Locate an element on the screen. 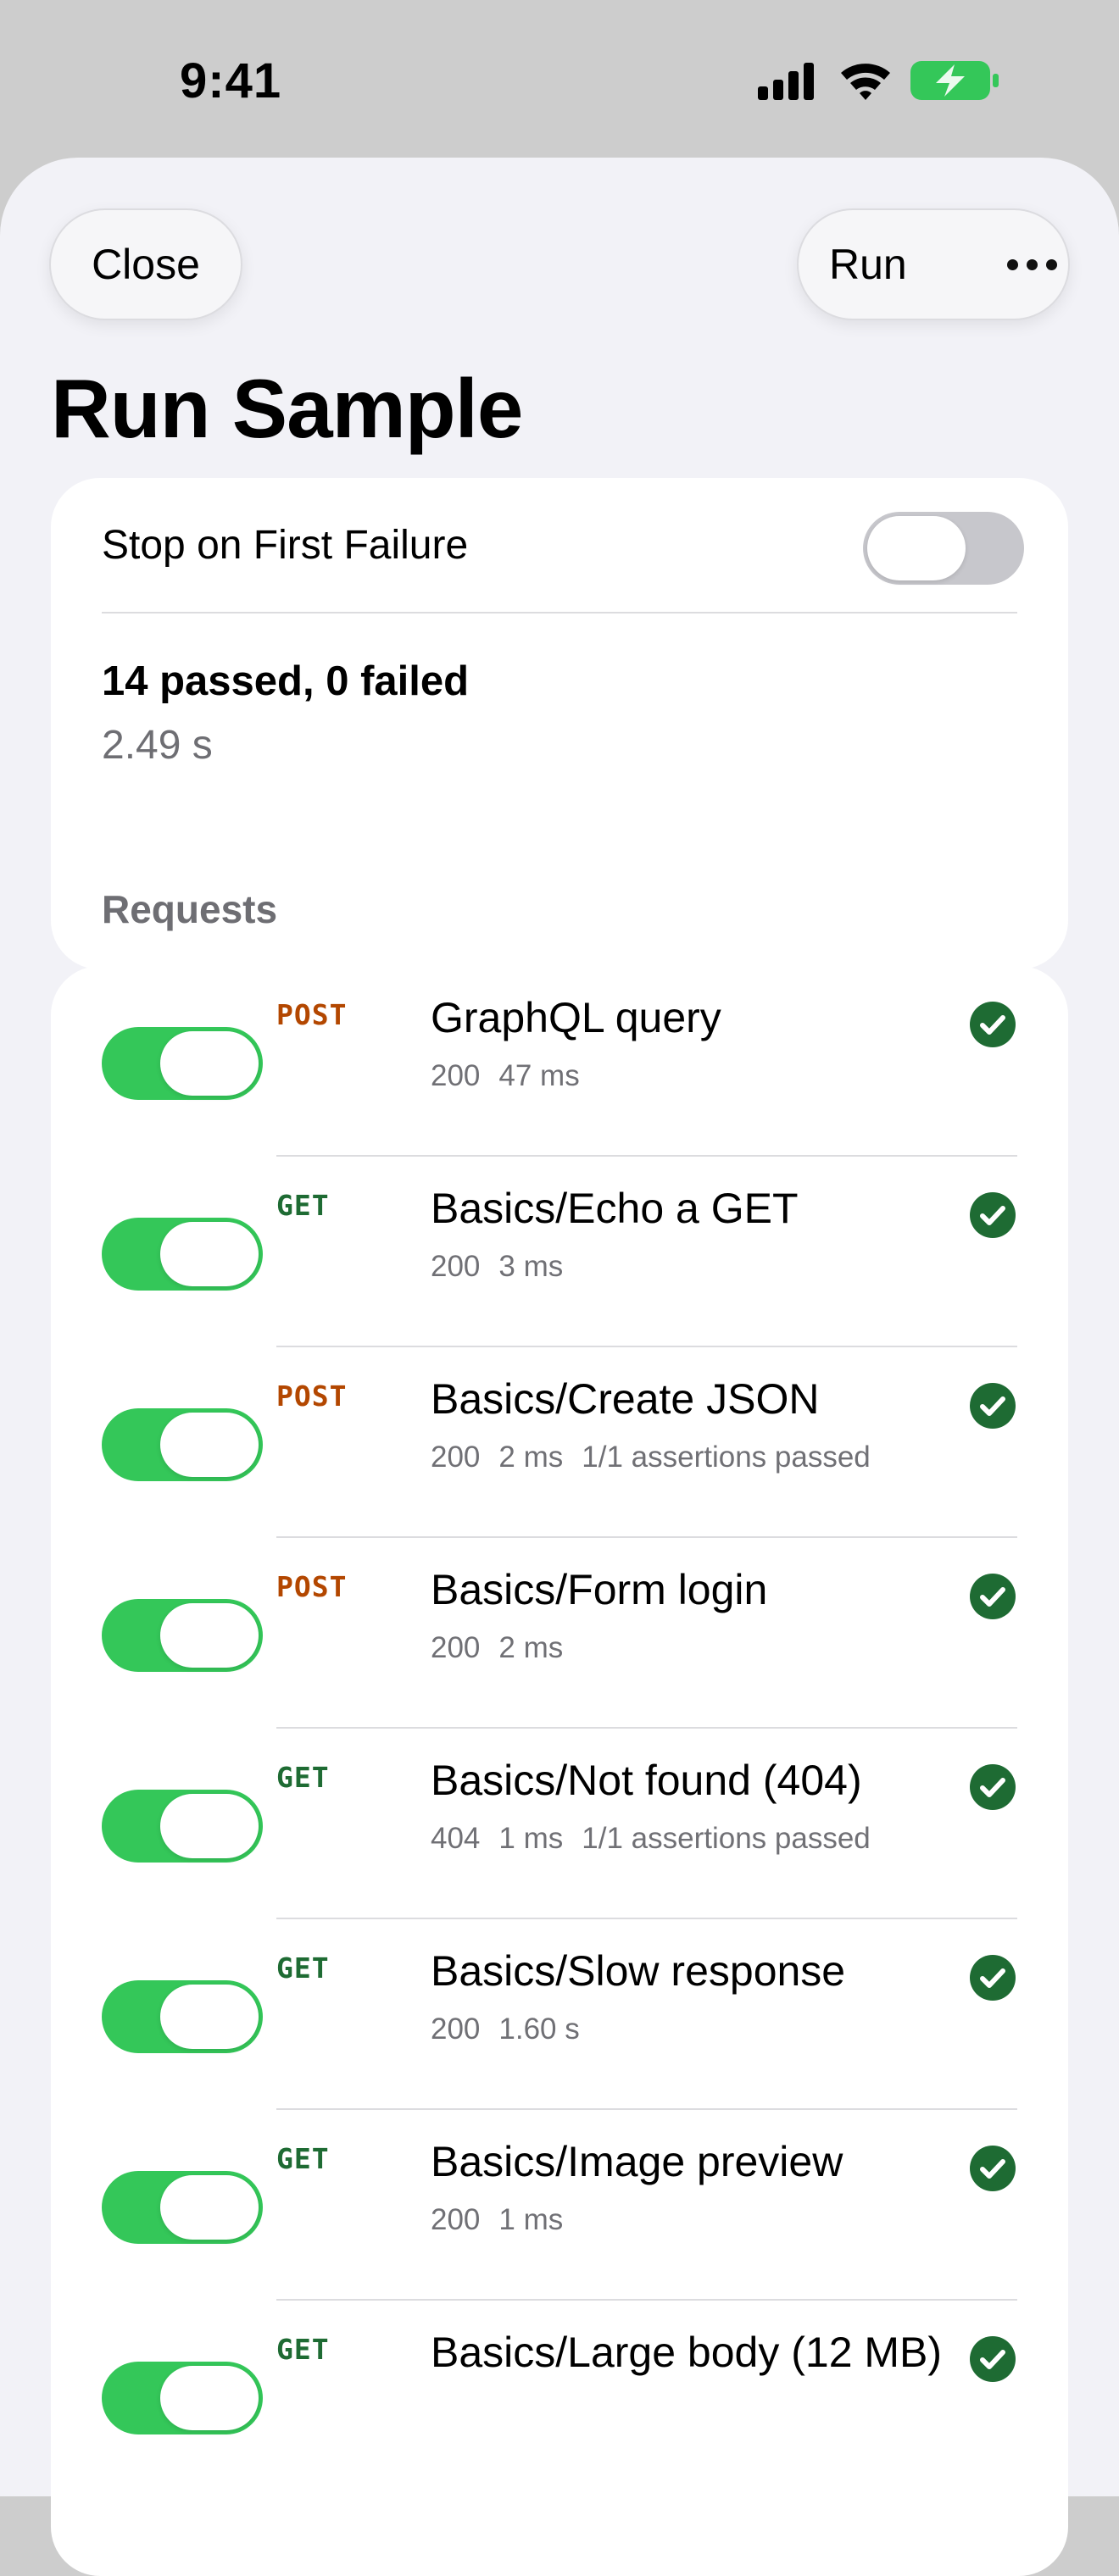  status-time: 9:41 is located at coordinates (231, 80).